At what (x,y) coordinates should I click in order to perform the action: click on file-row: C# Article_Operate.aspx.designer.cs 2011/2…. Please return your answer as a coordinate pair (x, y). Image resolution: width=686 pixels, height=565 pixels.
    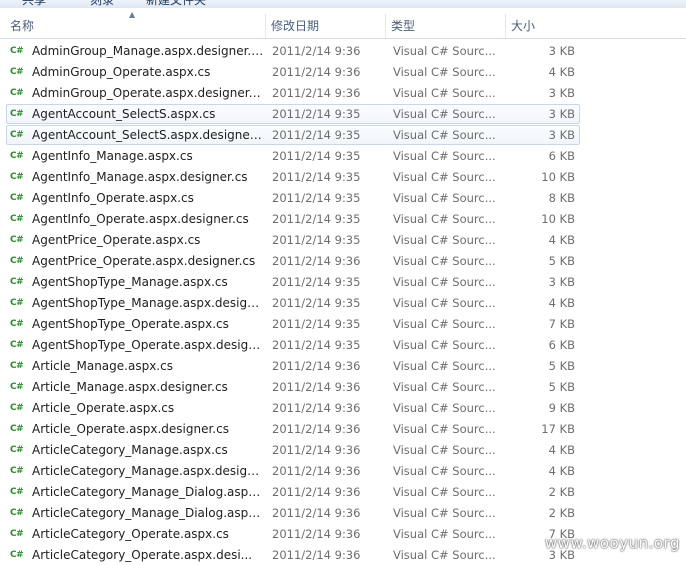
    Looking at the image, I should click on (293, 429).